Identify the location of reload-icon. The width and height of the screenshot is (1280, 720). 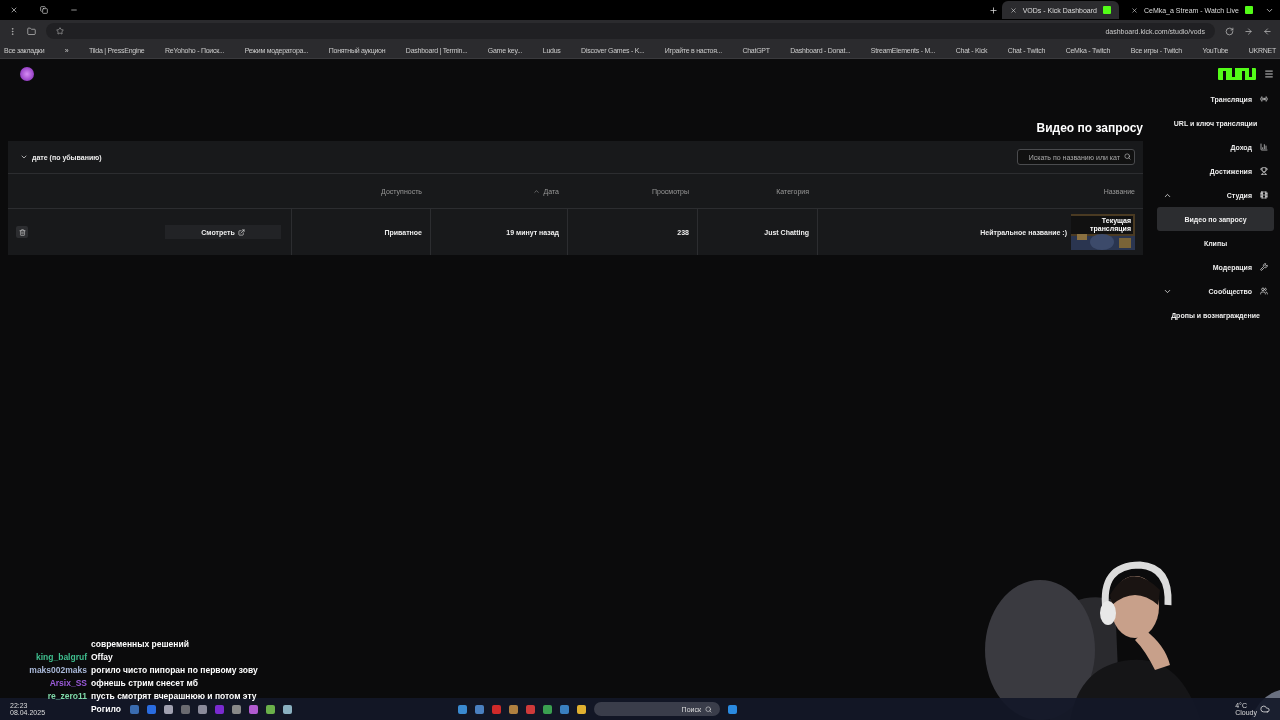
(1229, 31).